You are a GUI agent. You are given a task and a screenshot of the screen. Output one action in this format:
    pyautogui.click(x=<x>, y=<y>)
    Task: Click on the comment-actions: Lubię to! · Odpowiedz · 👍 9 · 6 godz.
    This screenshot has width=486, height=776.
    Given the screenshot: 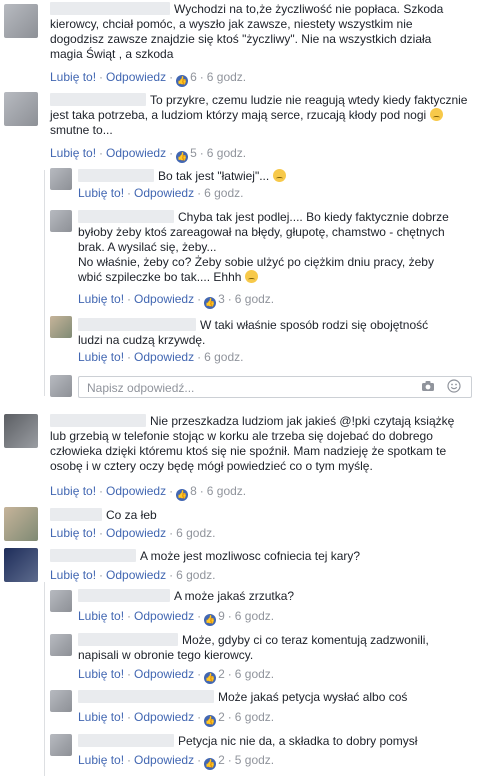 What is the action you would take?
    pyautogui.click(x=176, y=617)
    